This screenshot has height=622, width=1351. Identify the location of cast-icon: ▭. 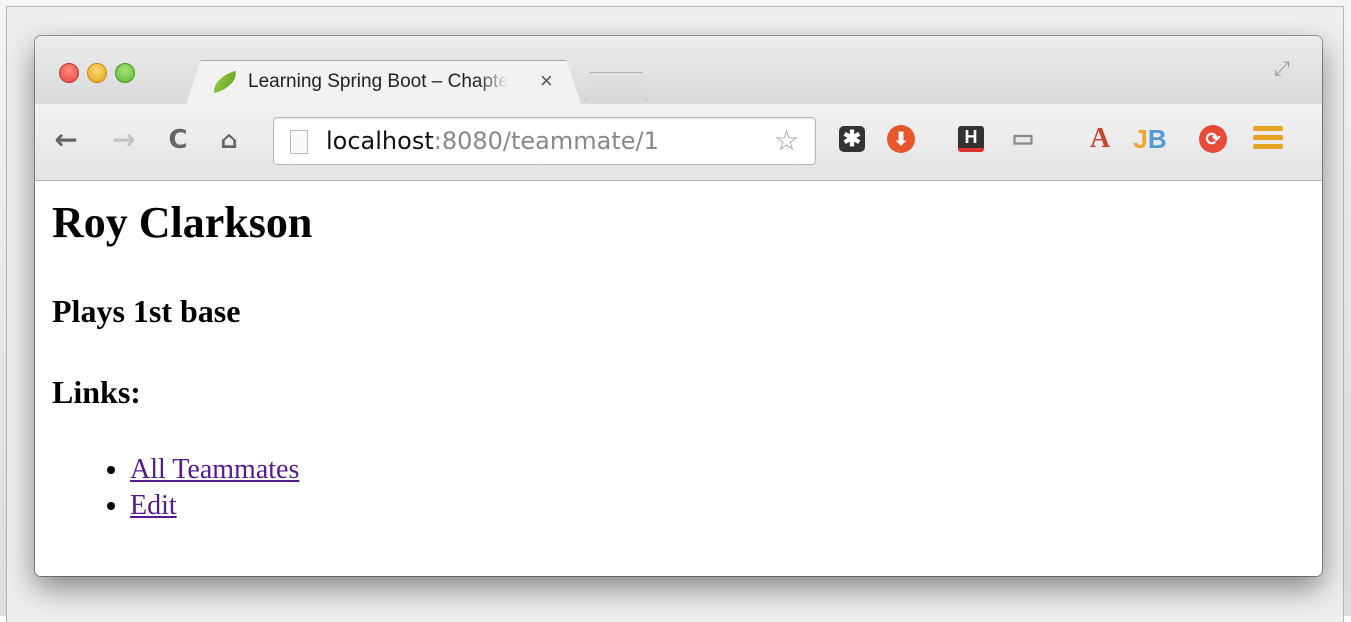
(1023, 139).